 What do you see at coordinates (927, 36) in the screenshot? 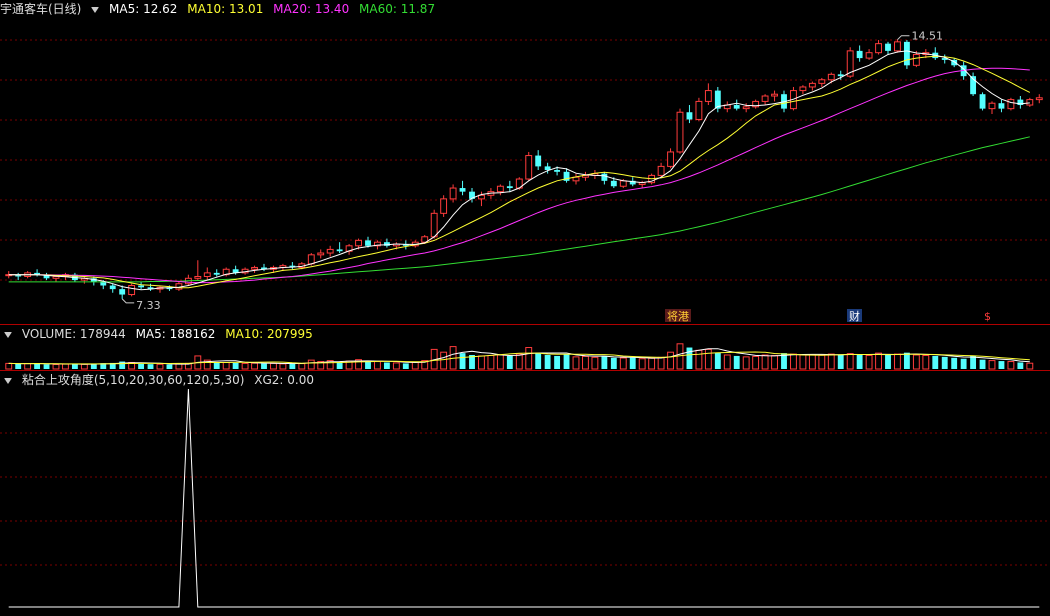
I see `high-price-label: 14.51` at bounding box center [927, 36].